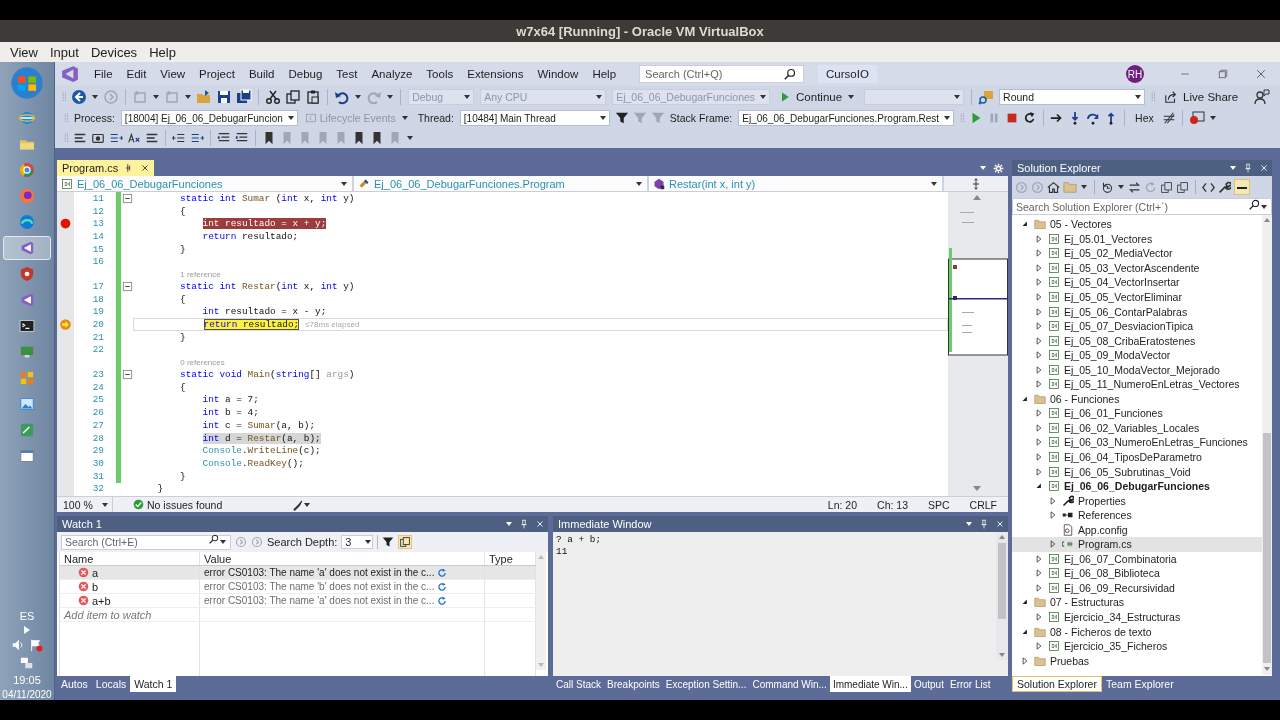 Image resolution: width=1280 pixels, height=720 pixels. What do you see at coordinates (342, 558) in the screenshot?
I see `column-header: Value` at bounding box center [342, 558].